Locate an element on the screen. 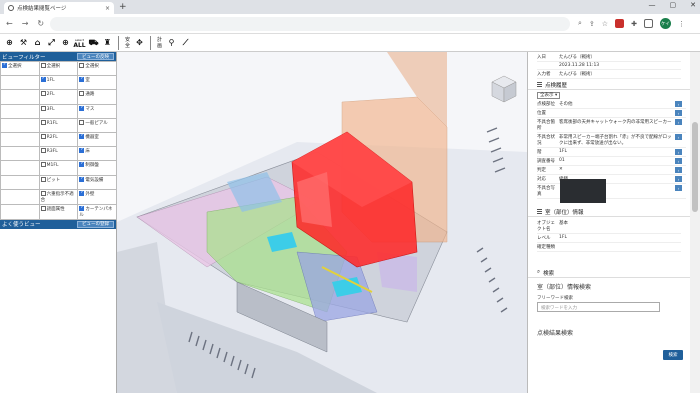  reload-icon: ↻ is located at coordinates (40, 23).